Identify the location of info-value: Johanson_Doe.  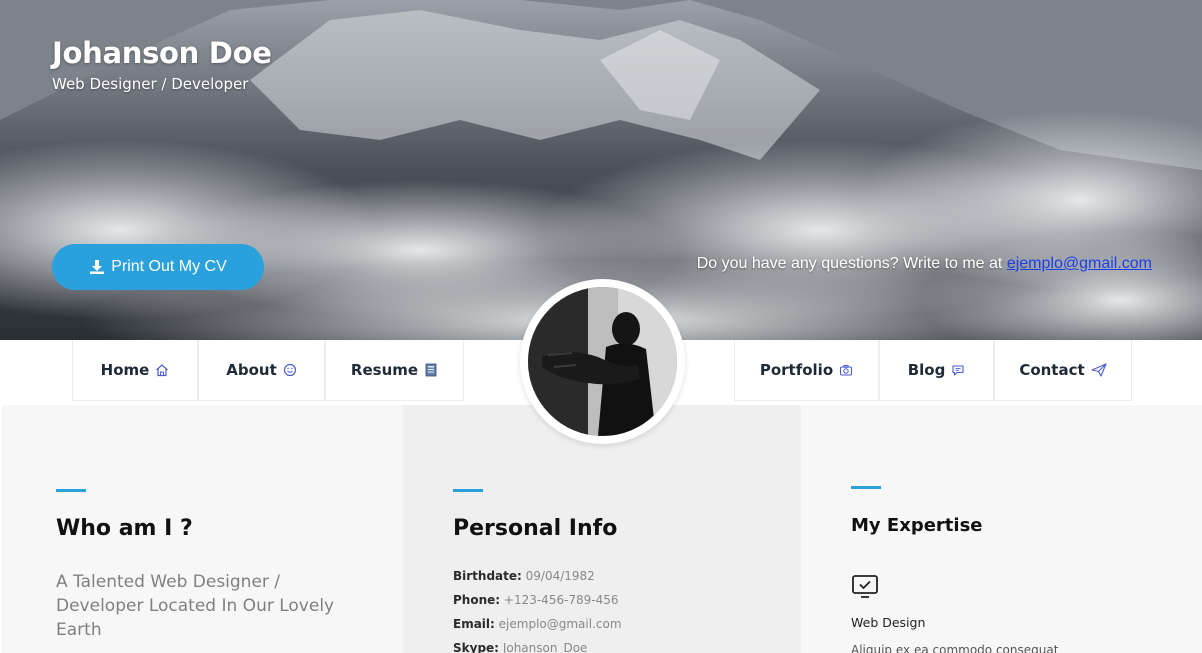
(545, 647).